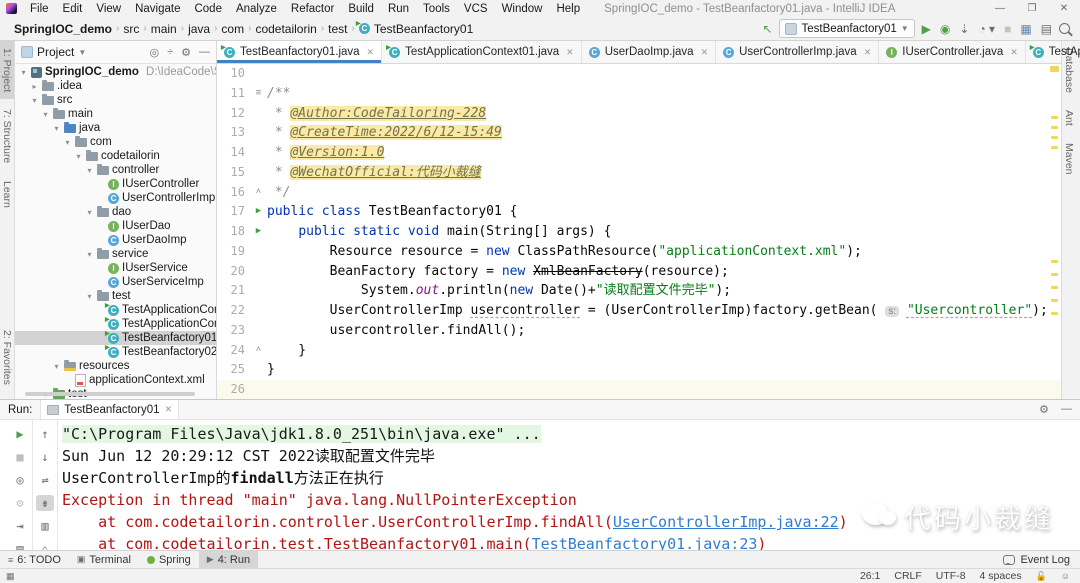 The image size is (1080, 583). Describe the element at coordinates (798, 52) in the screenshot. I see `editor-tab-usercontrollerimp-java: C UserControllerImp.java ✕` at that location.